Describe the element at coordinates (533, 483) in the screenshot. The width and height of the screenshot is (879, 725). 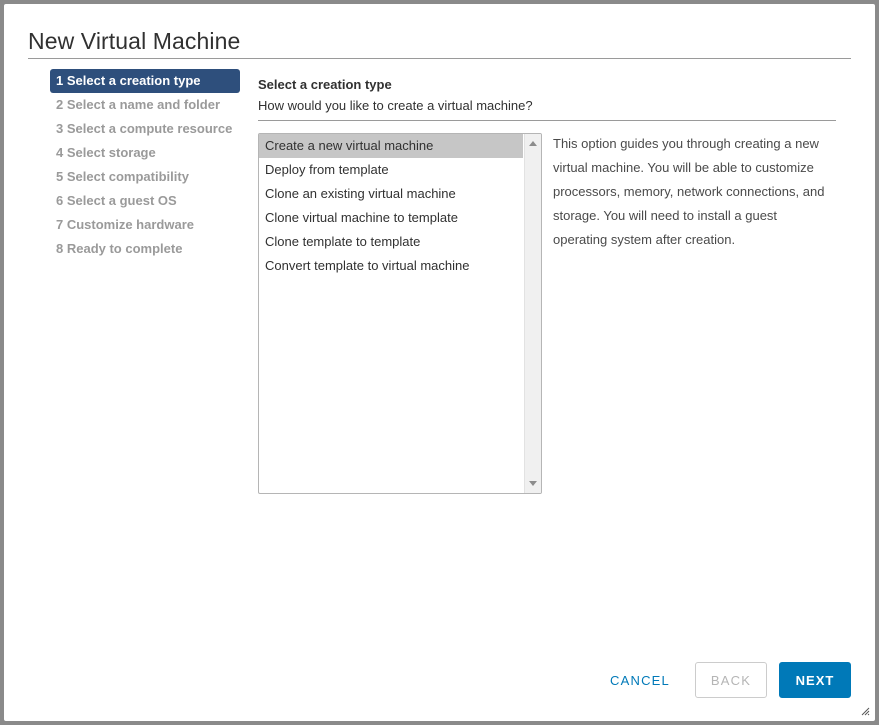
I see `triangle-down-icon` at that location.